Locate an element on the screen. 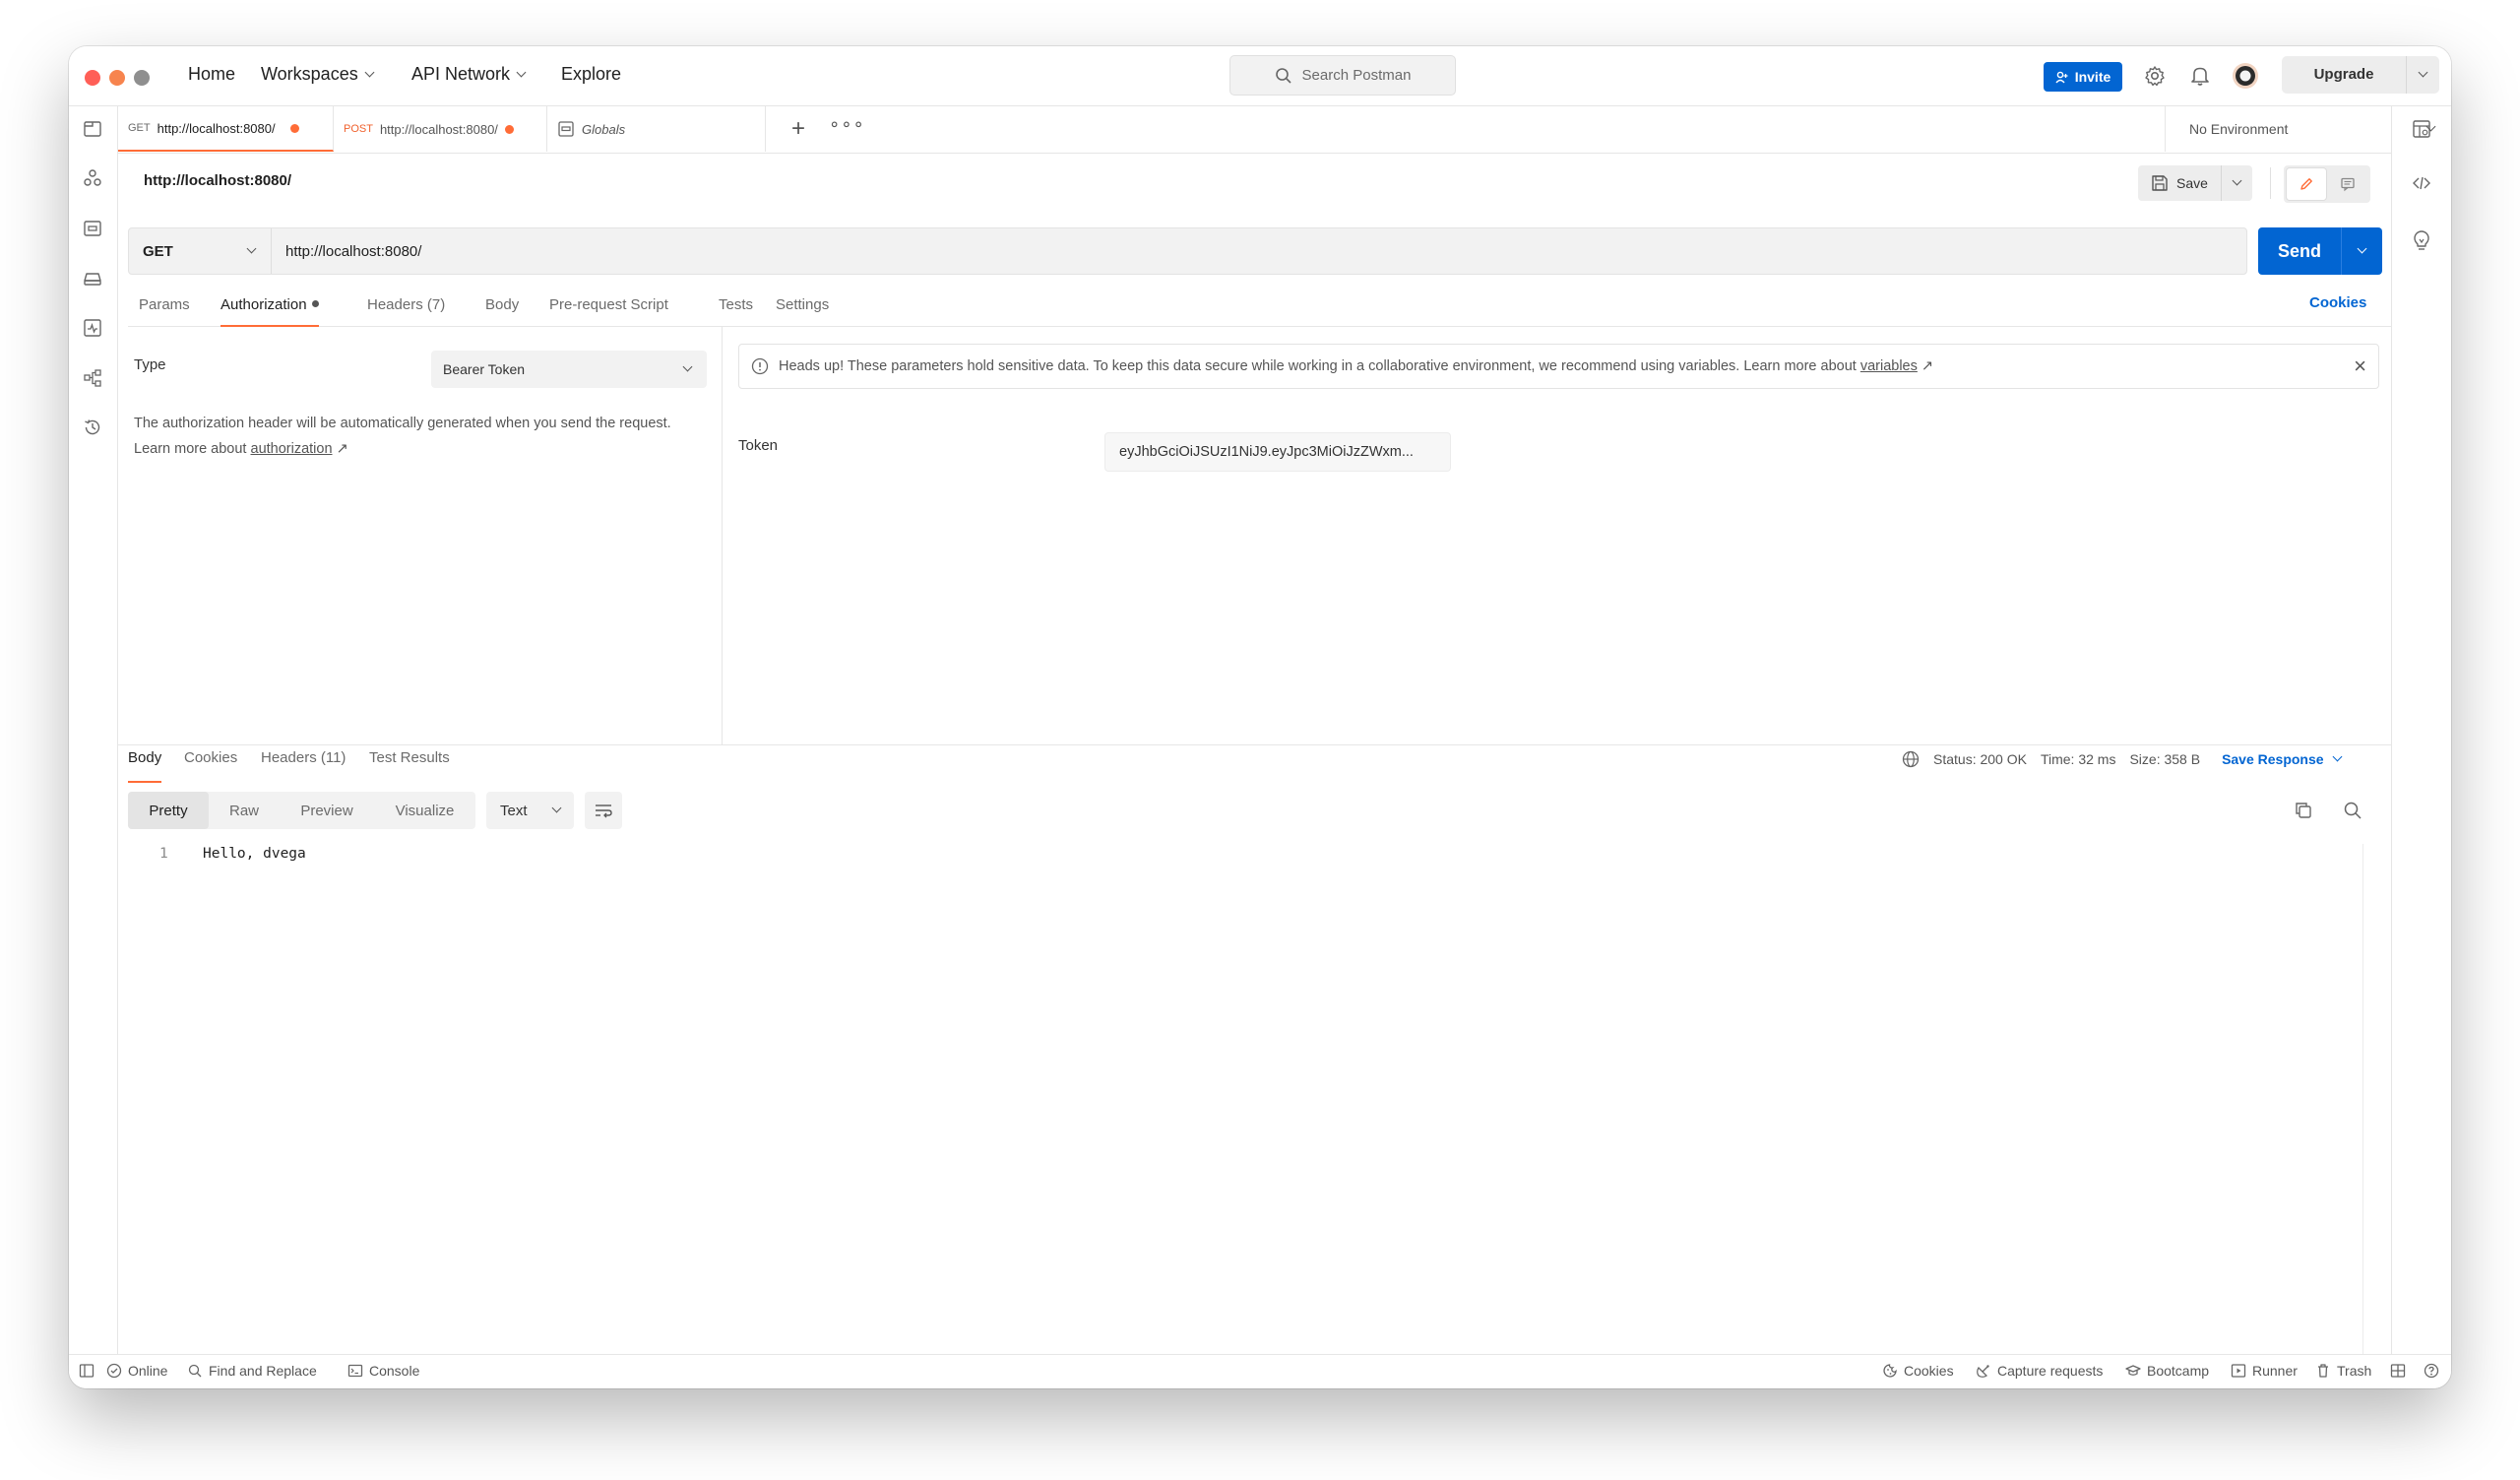 The height and width of the screenshot is (1480, 2520). maximize-window-button is located at coordinates (142, 78).